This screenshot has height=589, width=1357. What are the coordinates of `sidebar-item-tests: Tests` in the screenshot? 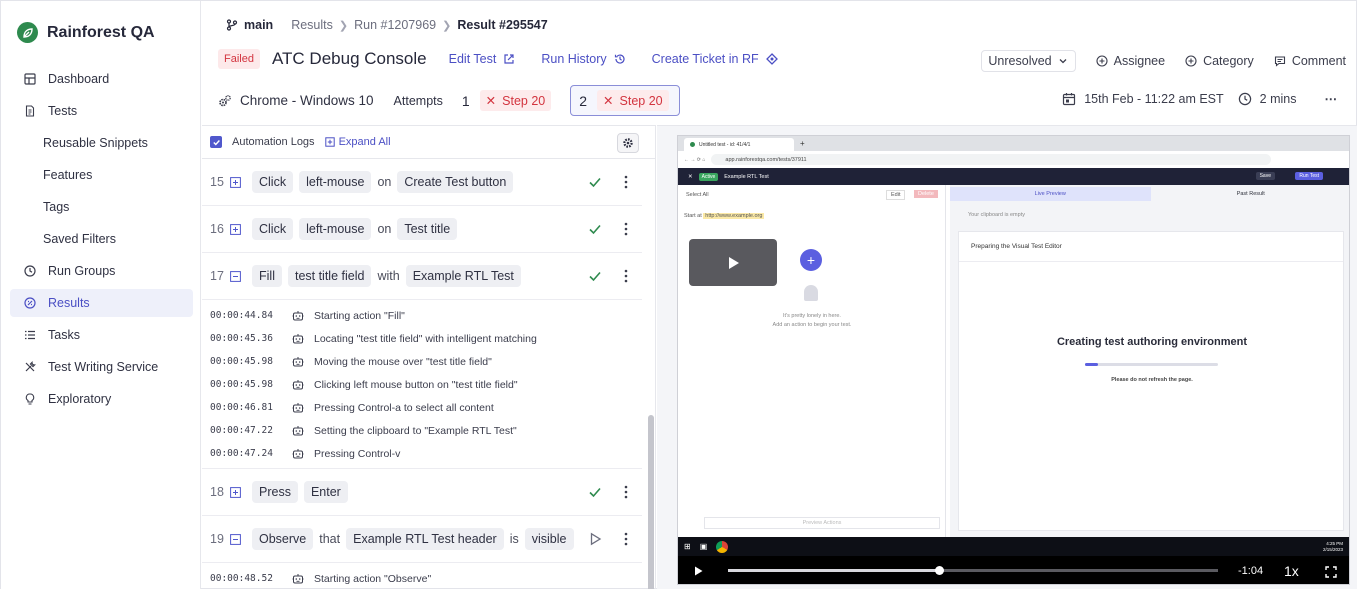 It's located at (101, 111).